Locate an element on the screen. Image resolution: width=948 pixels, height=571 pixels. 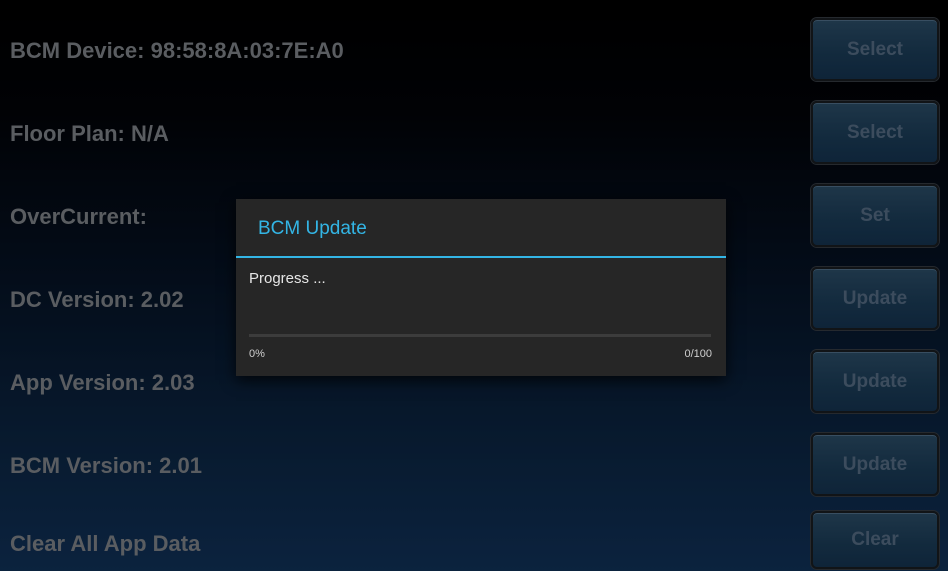
progress-count: 0/100 is located at coordinates (698, 354).